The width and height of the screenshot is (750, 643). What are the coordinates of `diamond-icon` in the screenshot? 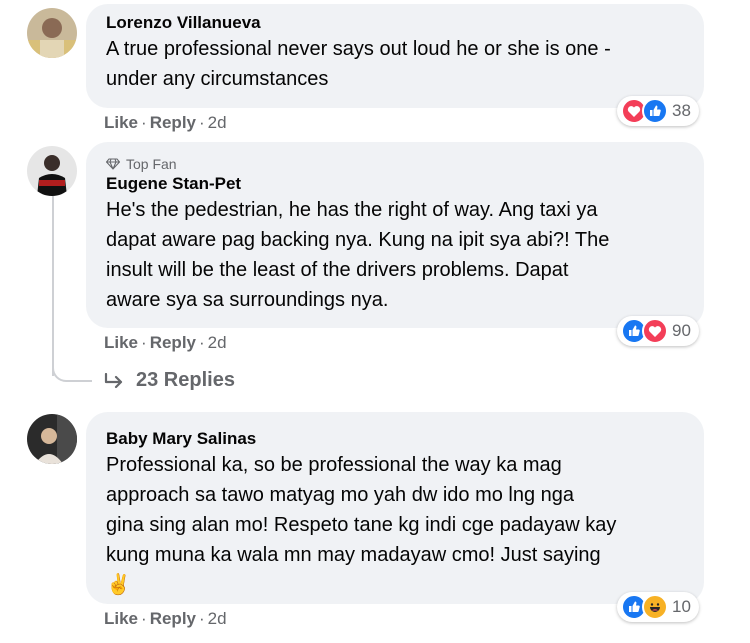 It's located at (113, 164).